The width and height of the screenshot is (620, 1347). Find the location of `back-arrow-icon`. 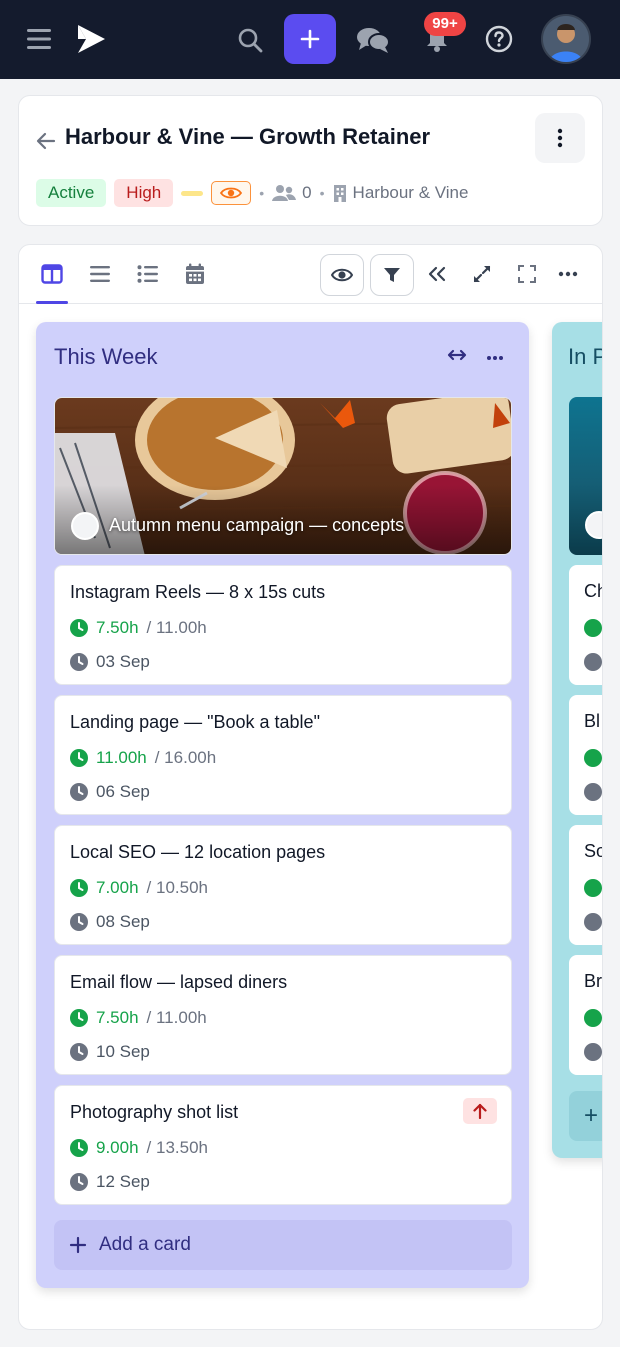

back-arrow-icon is located at coordinates (46, 141).